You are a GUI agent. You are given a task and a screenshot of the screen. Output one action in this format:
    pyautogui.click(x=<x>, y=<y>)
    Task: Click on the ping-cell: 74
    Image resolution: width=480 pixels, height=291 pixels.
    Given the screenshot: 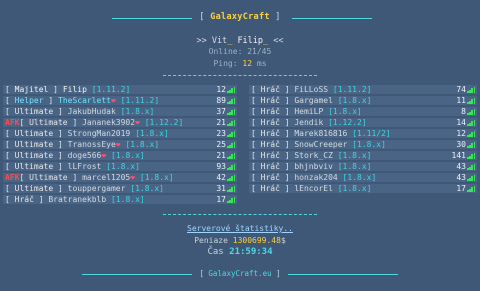 What is the action you would take?
    pyautogui.click(x=466, y=89)
    